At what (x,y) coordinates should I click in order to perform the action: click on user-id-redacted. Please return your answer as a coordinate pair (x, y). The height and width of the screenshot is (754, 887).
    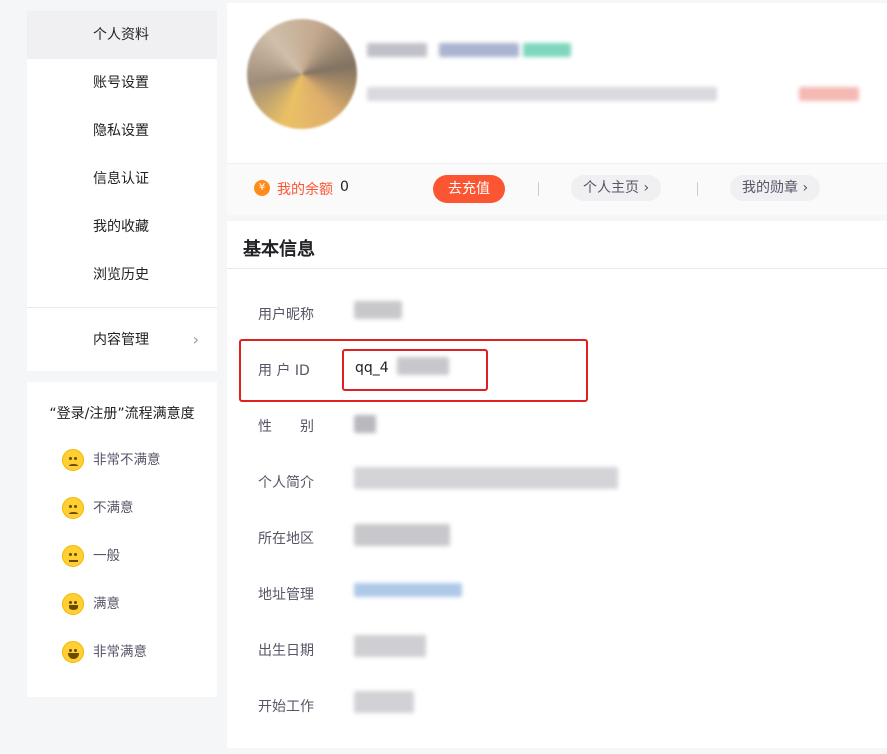
    Looking at the image, I should click on (423, 366).